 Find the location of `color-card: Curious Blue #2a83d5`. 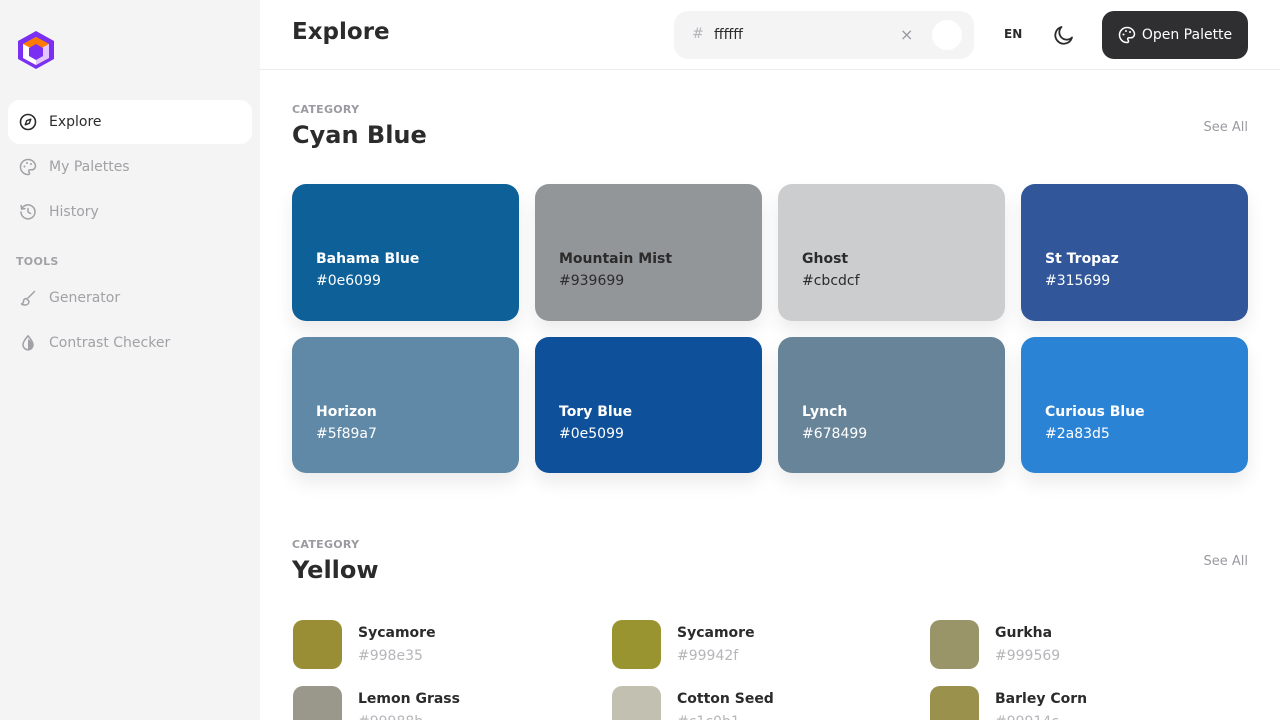

color-card: Curious Blue #2a83d5 is located at coordinates (1134, 405).